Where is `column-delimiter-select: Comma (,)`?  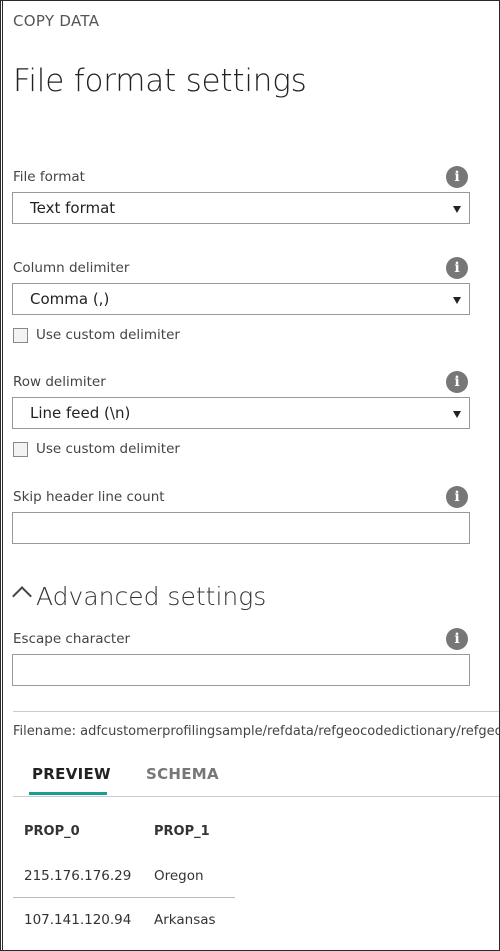 column-delimiter-select: Comma (,) is located at coordinates (241, 299).